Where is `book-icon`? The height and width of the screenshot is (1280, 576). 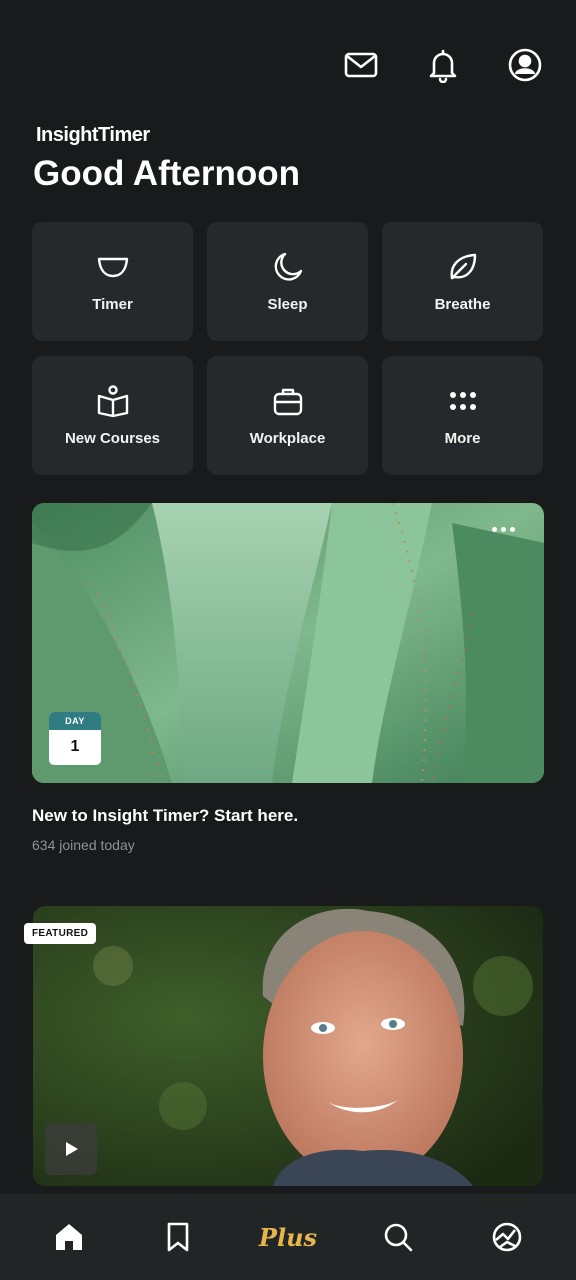 book-icon is located at coordinates (112, 401).